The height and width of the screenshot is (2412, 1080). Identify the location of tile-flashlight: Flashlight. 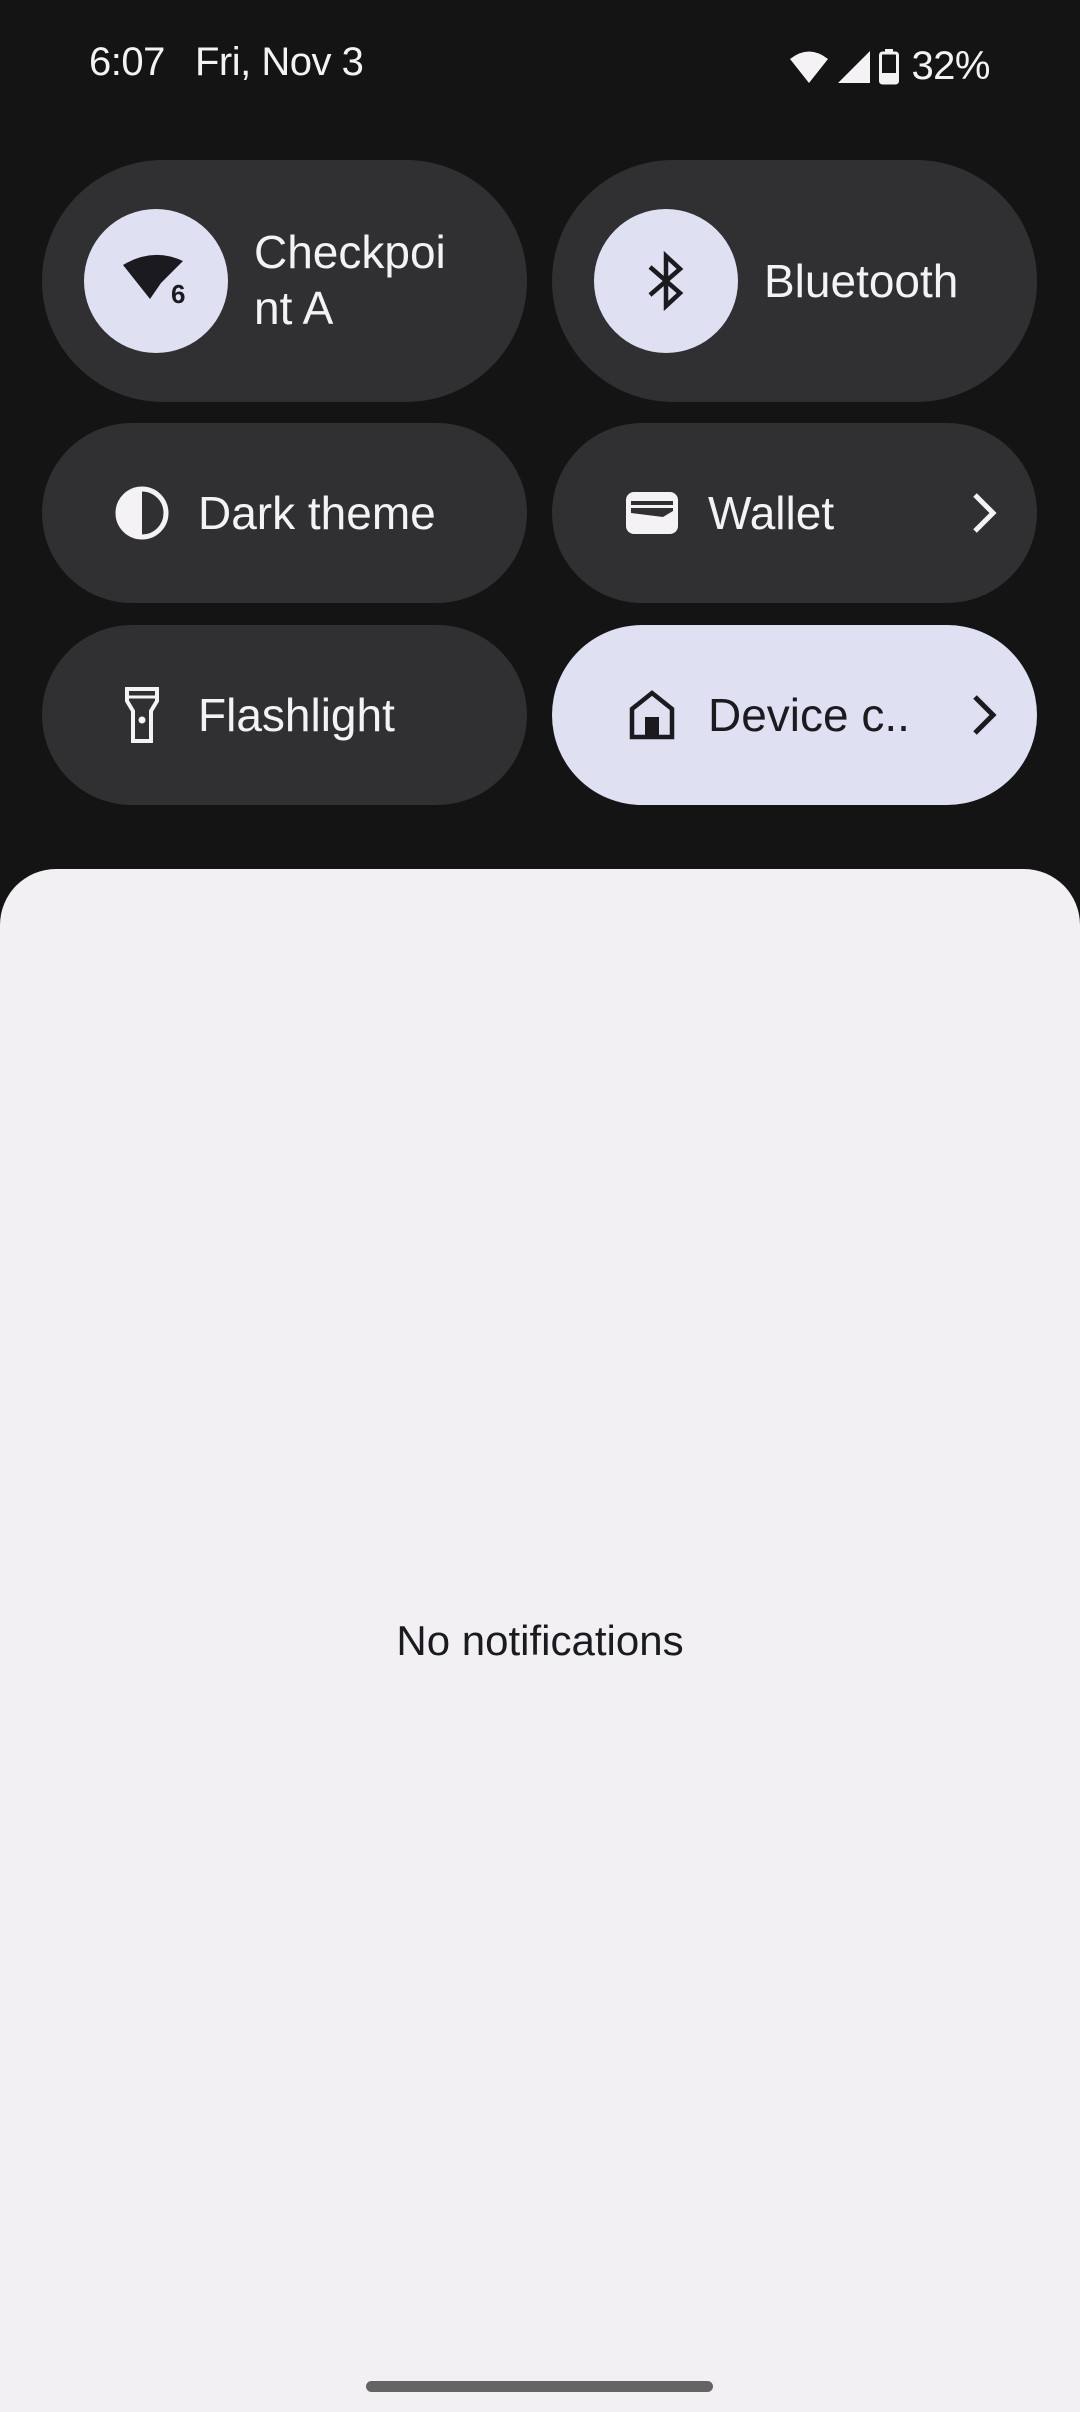
(284, 715).